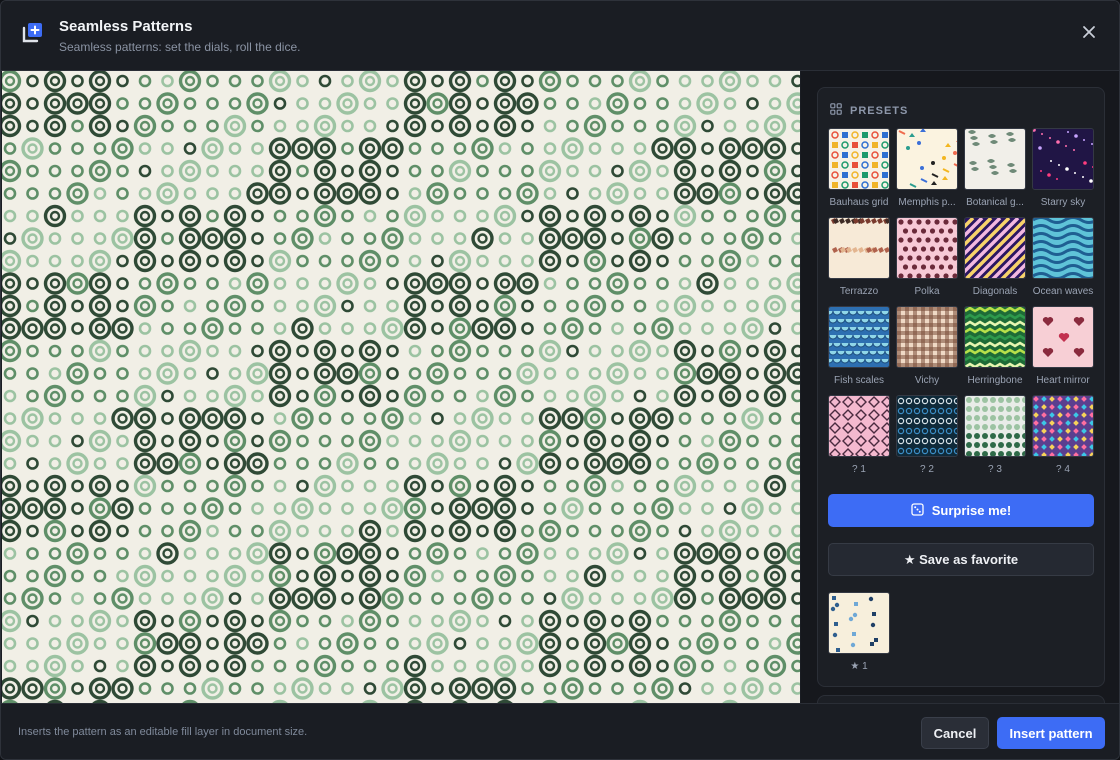 The image size is (1120, 760). I want to click on preset-tile-terrazzo: Terrazzo, so click(859, 261).